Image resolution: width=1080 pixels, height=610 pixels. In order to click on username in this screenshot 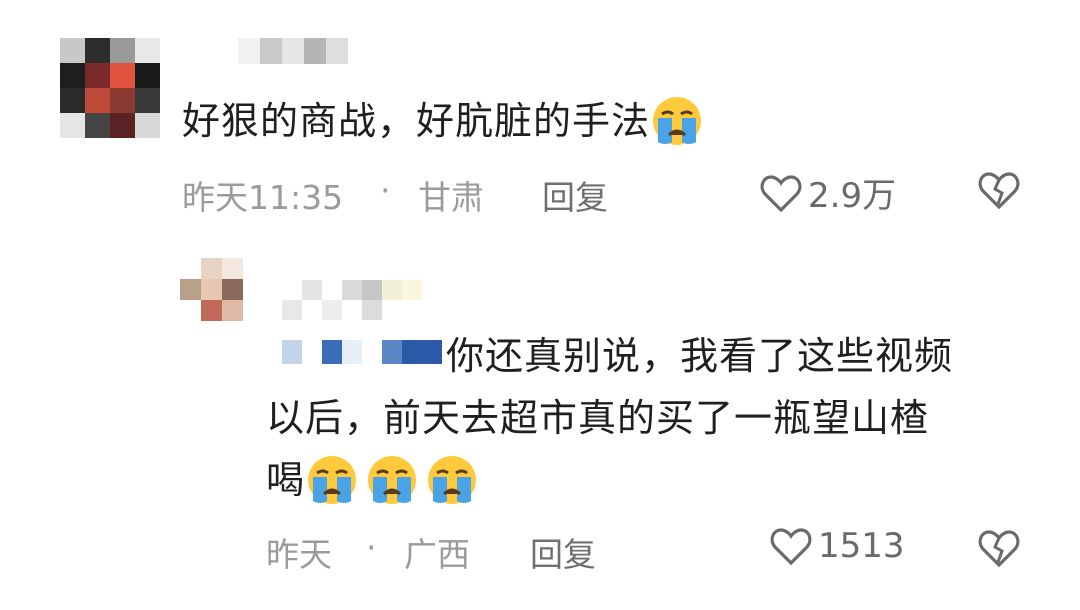, I will do `click(293, 51)`.